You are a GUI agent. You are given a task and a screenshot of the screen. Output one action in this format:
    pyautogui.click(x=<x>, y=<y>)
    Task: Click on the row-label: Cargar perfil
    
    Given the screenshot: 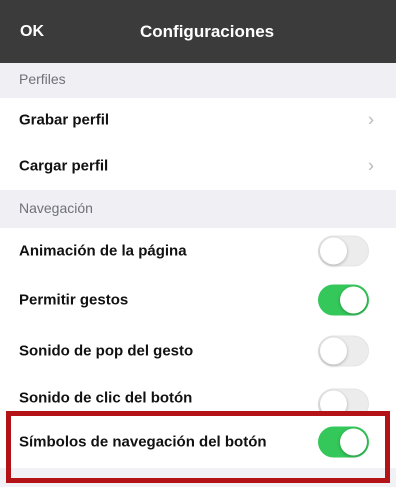 What is the action you would take?
    pyautogui.click(x=64, y=166)
    